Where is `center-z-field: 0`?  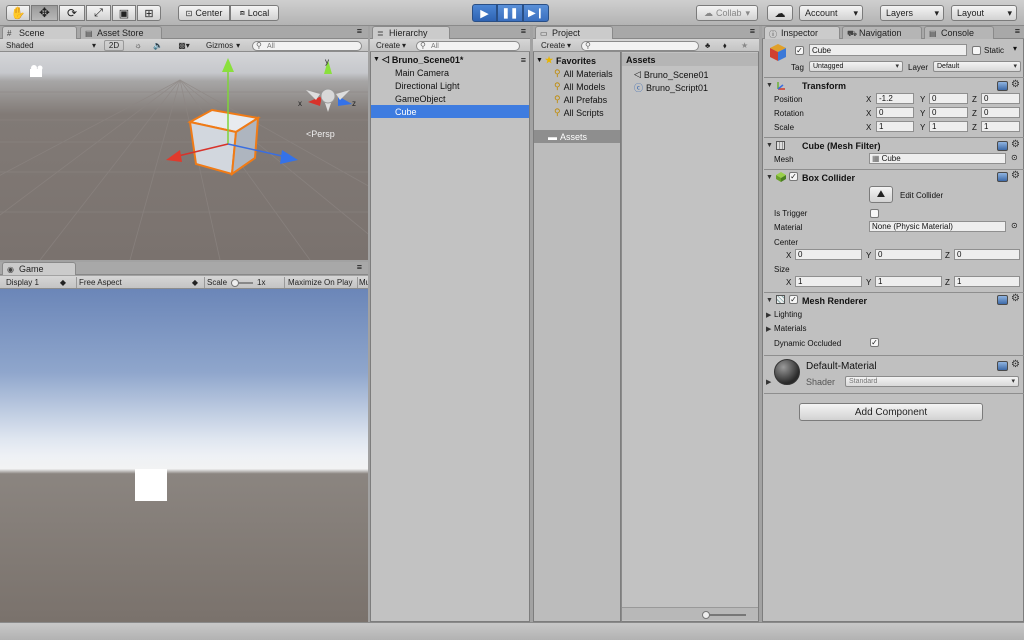 center-z-field: 0 is located at coordinates (987, 254).